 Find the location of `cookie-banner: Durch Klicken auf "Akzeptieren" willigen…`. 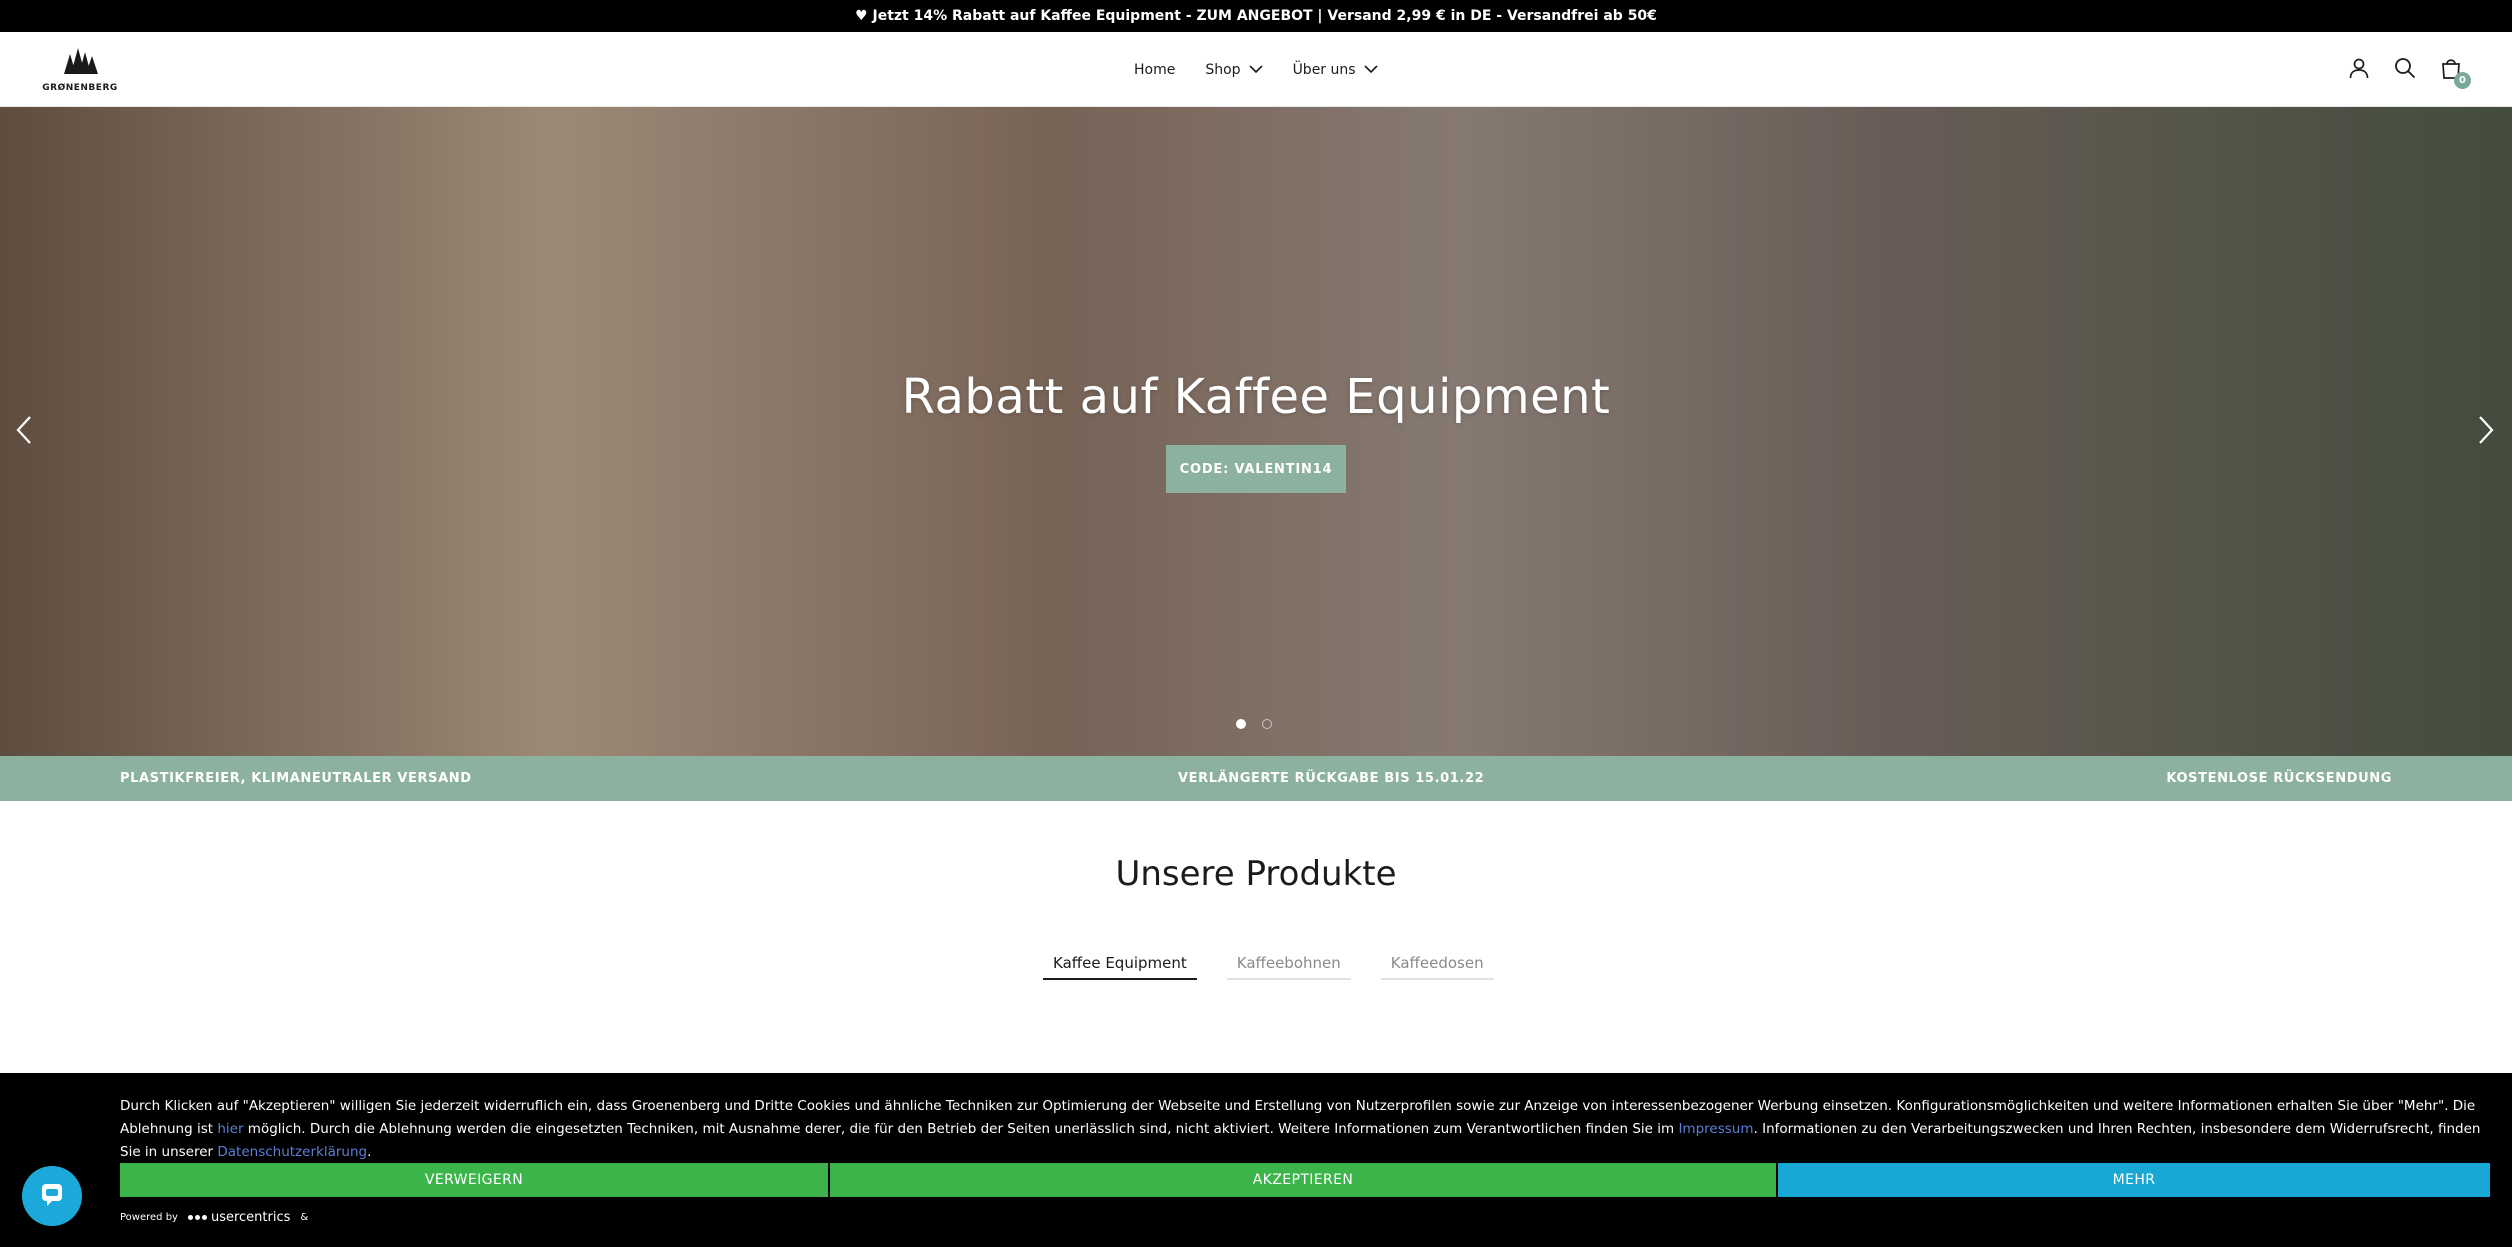

cookie-banner: Durch Klicken auf "Akzeptieren" willigen… is located at coordinates (1256, 1160).